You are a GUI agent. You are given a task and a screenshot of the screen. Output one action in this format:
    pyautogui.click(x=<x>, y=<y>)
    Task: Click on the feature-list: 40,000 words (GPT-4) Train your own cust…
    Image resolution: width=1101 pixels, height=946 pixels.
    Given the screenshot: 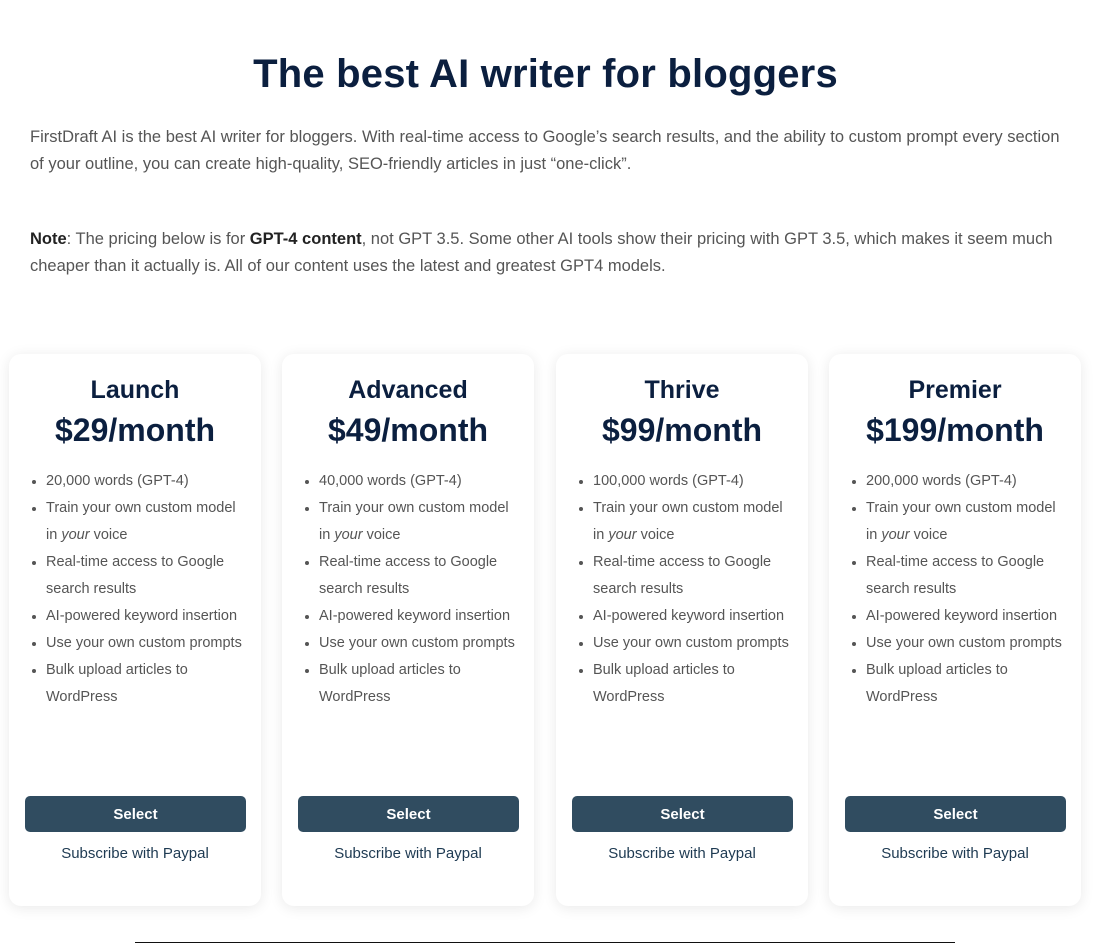 What is the action you would take?
    pyautogui.click(x=419, y=589)
    